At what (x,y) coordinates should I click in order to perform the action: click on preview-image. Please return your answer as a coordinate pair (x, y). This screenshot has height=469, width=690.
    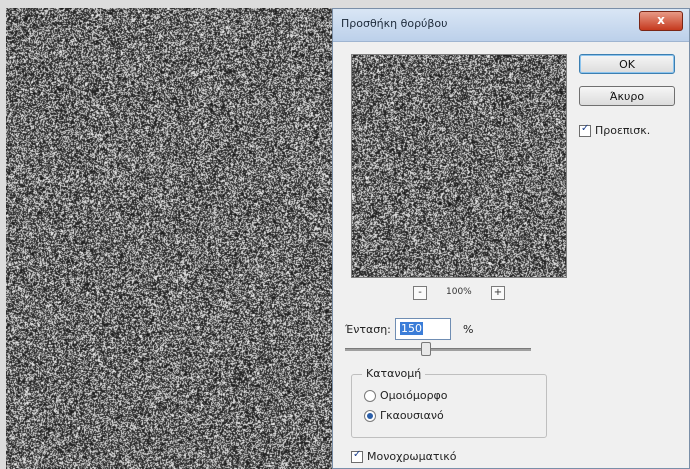
    Looking at the image, I should click on (459, 166).